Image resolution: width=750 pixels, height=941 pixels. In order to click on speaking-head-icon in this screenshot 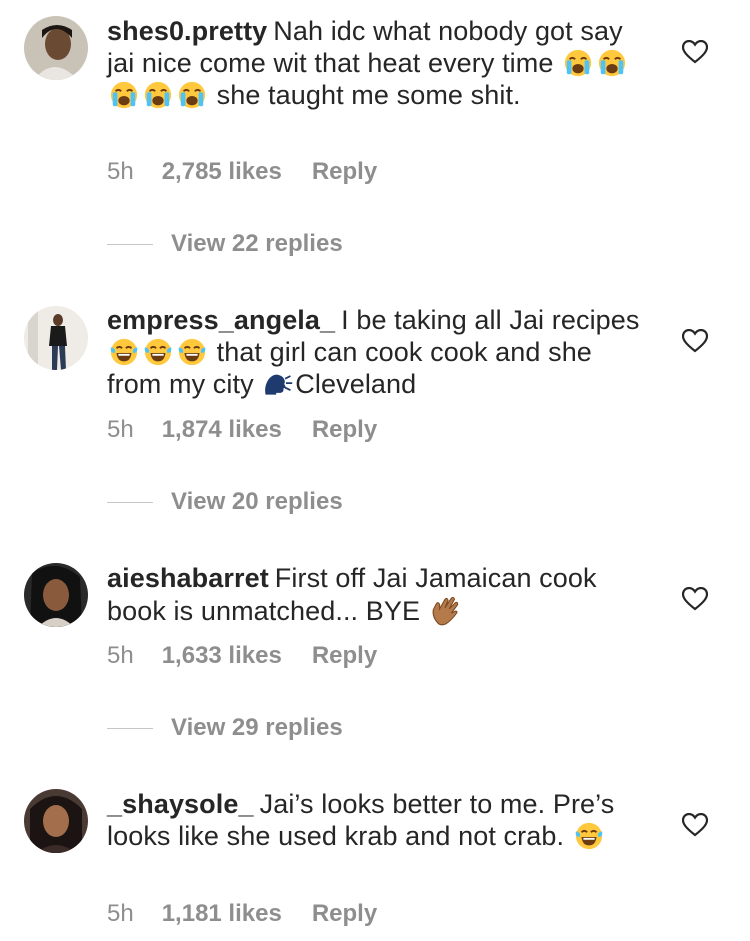, I will do `click(278, 384)`.